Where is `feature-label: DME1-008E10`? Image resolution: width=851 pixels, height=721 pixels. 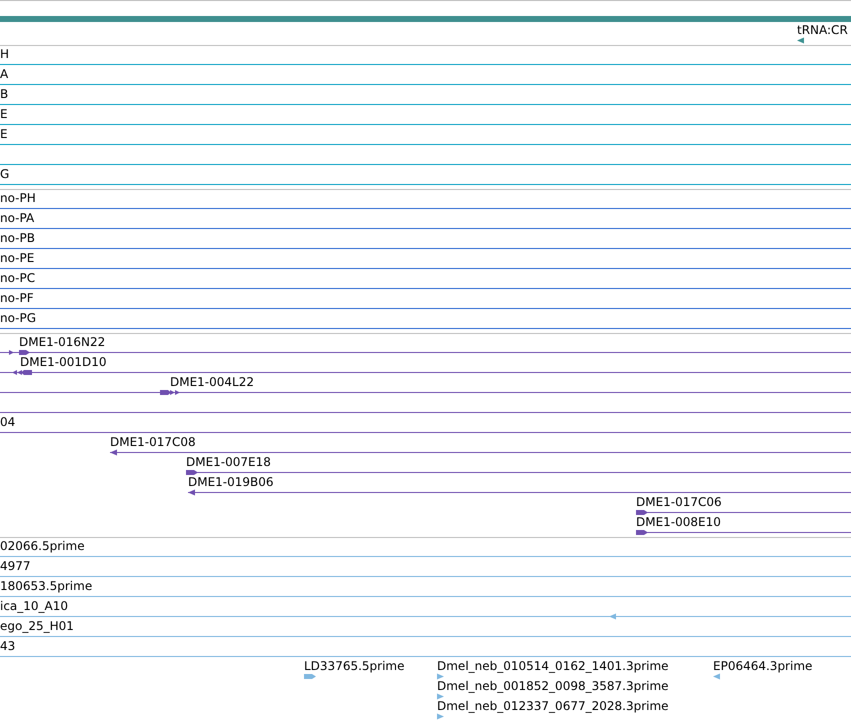 feature-label: DME1-008E10 is located at coordinates (678, 522).